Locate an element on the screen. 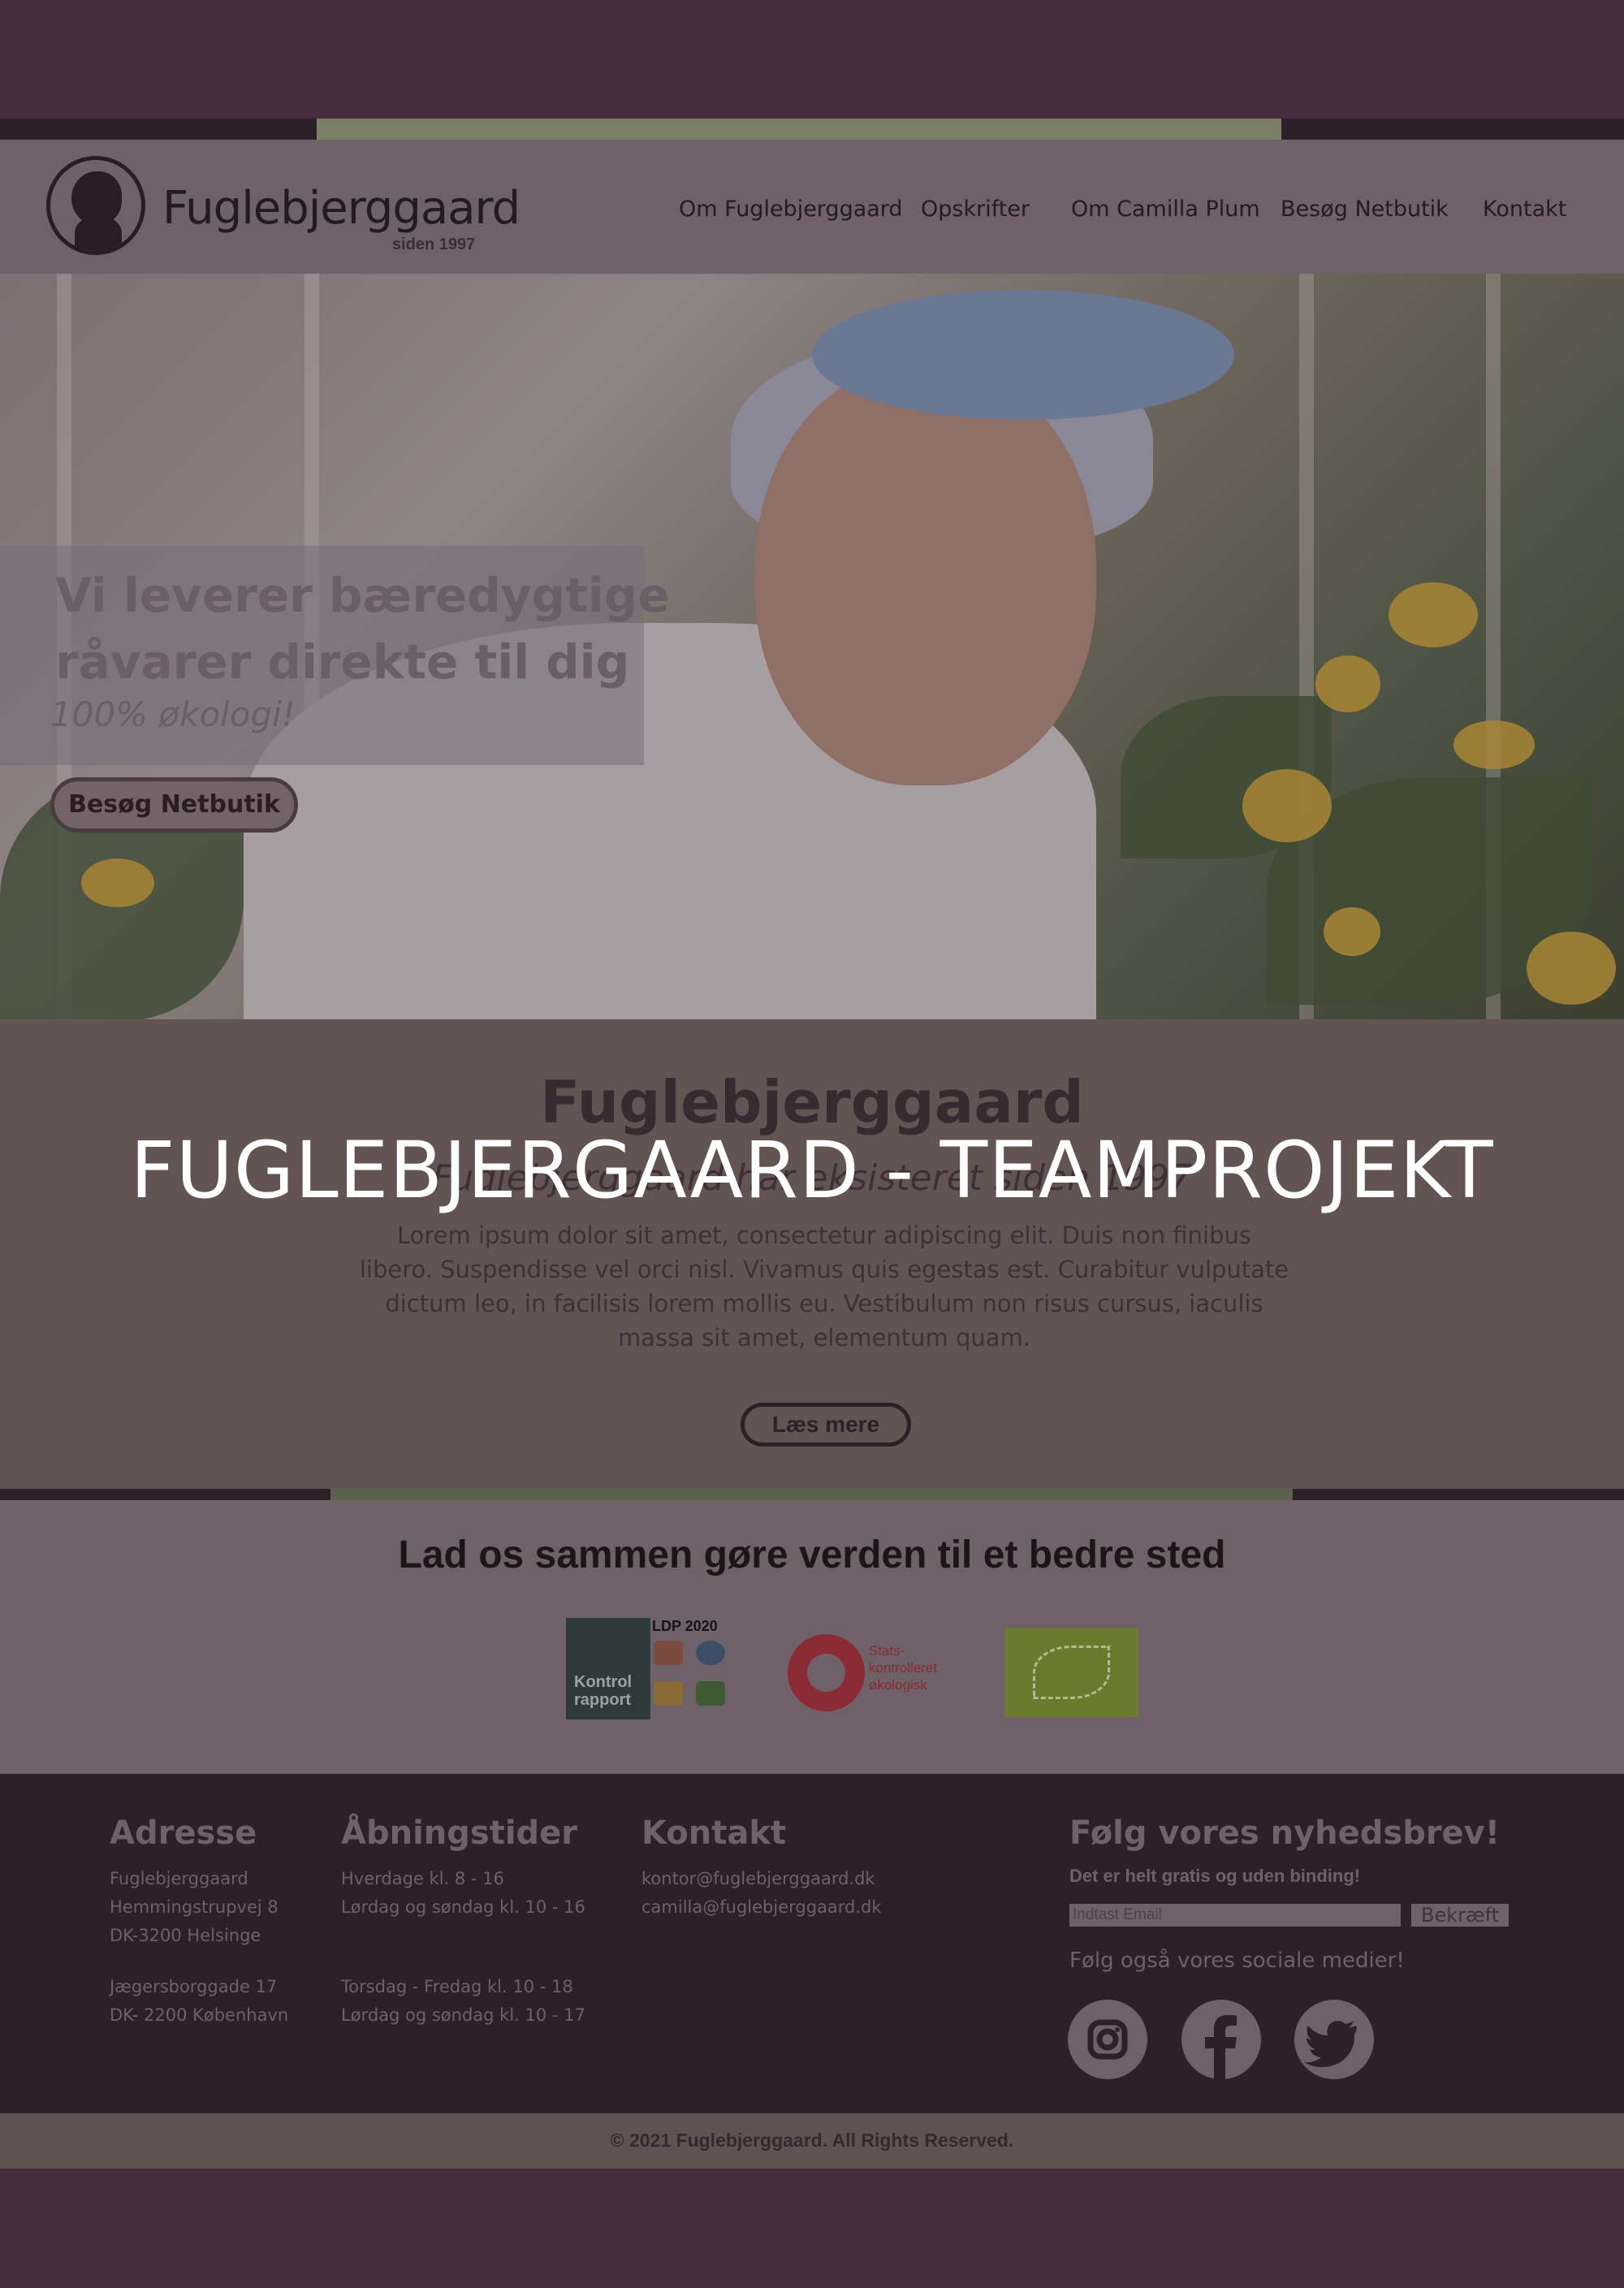 The height and width of the screenshot is (2288, 1624). address-line: Jægersborggade 17 is located at coordinates (194, 1986).